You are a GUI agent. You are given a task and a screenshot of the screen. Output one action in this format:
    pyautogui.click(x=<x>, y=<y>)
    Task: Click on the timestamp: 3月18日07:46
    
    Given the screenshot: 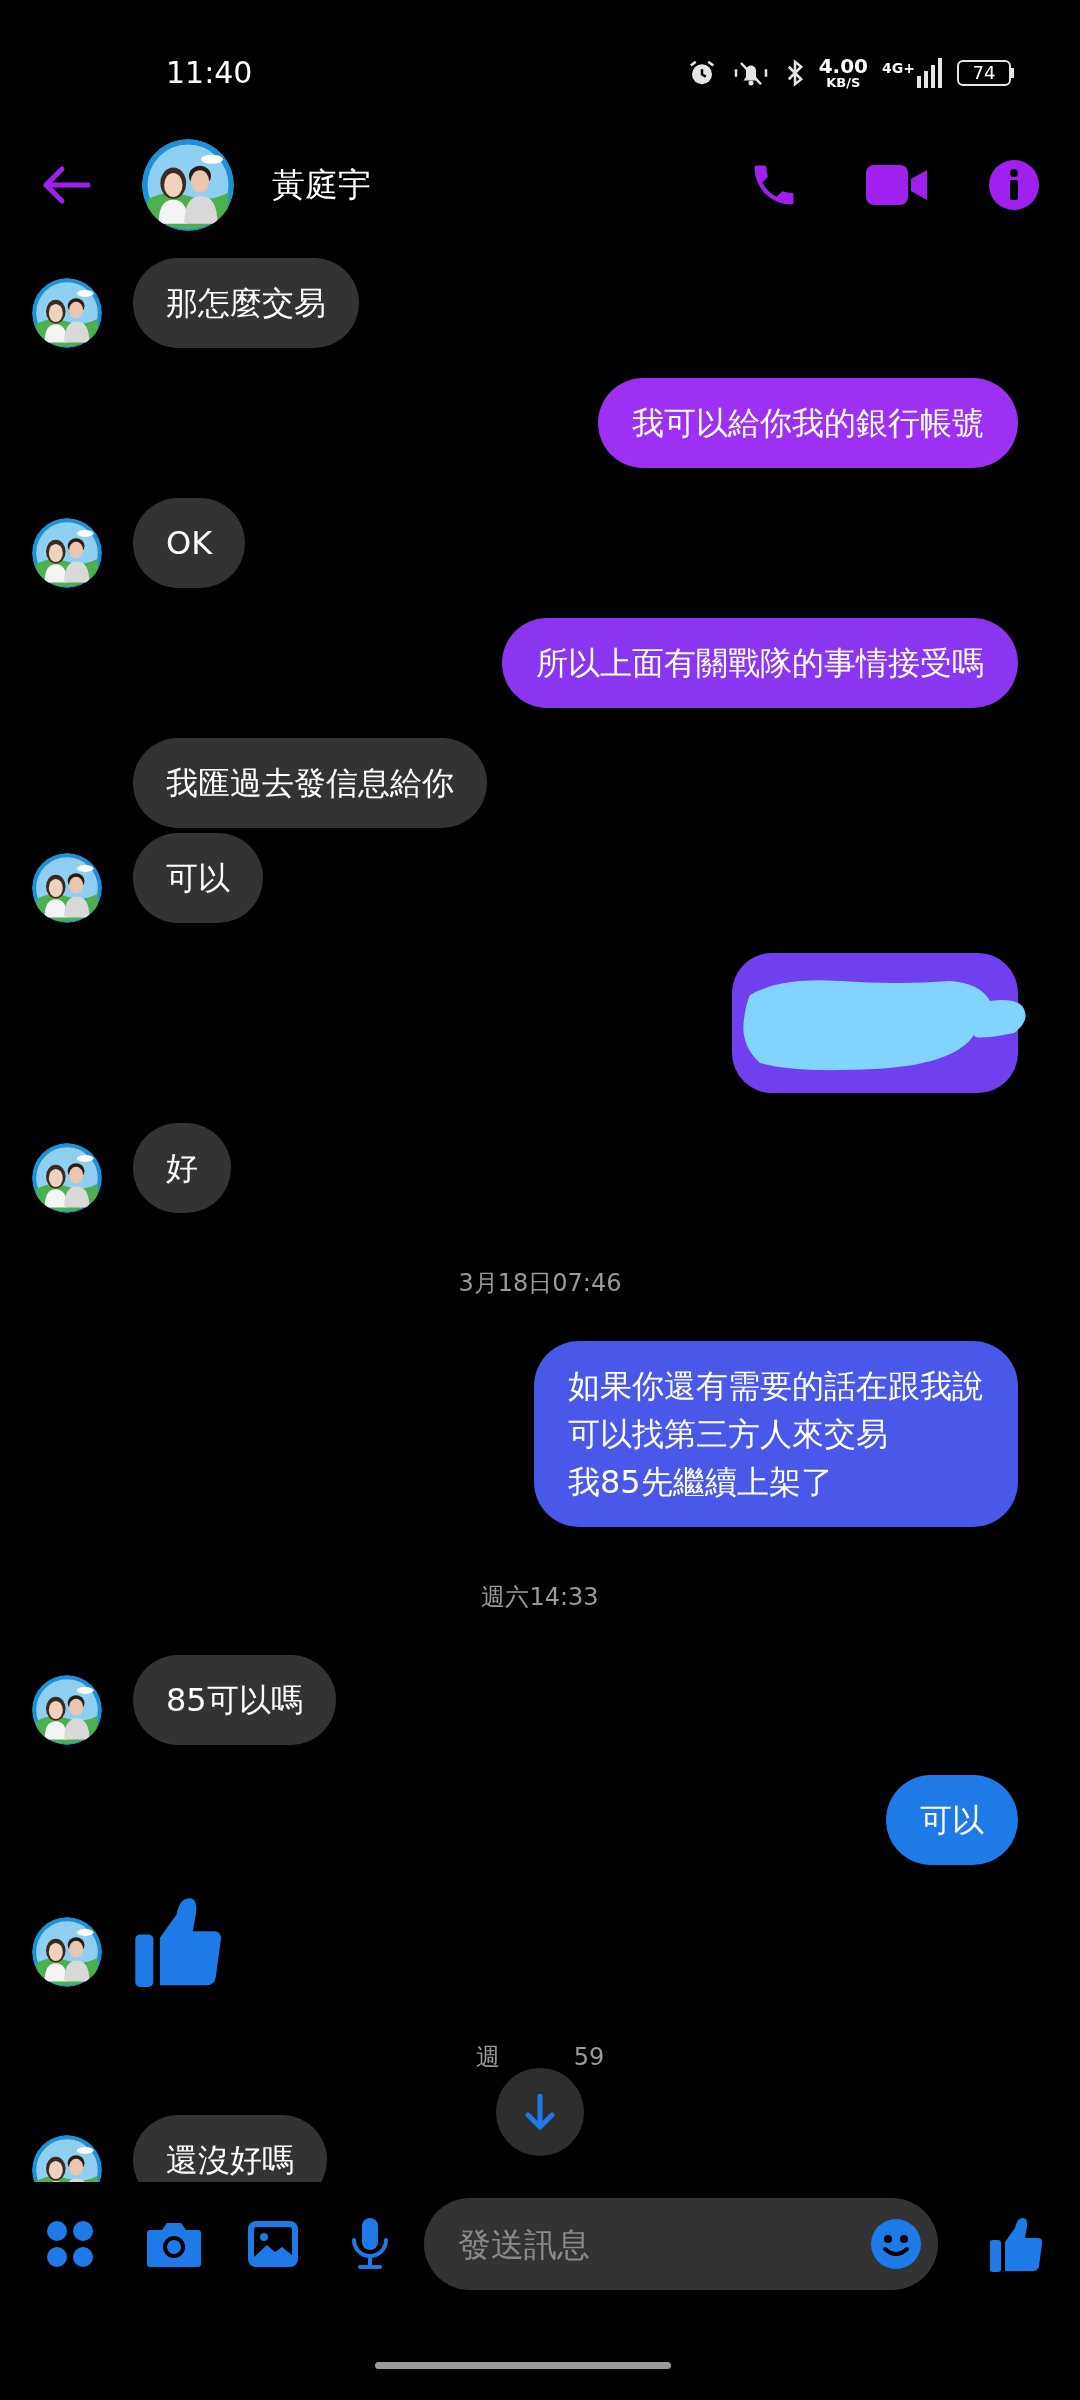 What is the action you would take?
    pyautogui.click(x=540, y=1283)
    